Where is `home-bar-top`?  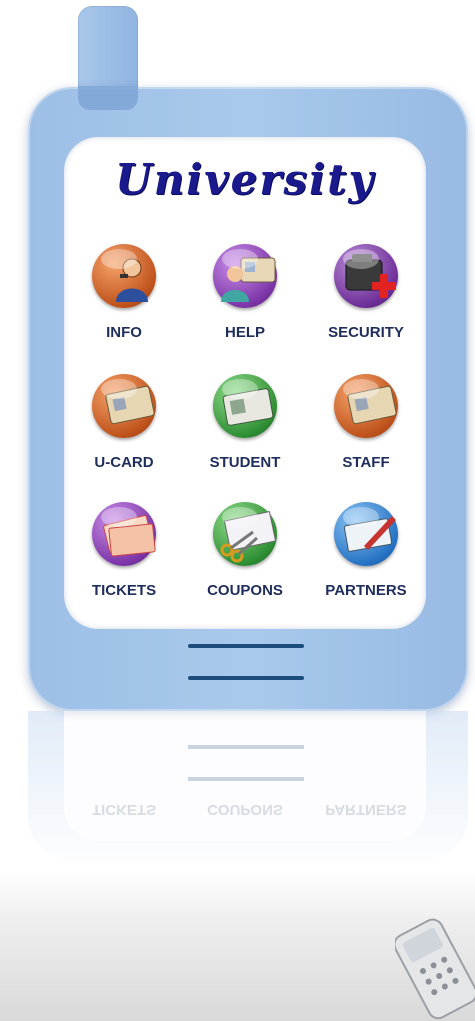 home-bar-top is located at coordinates (246, 646).